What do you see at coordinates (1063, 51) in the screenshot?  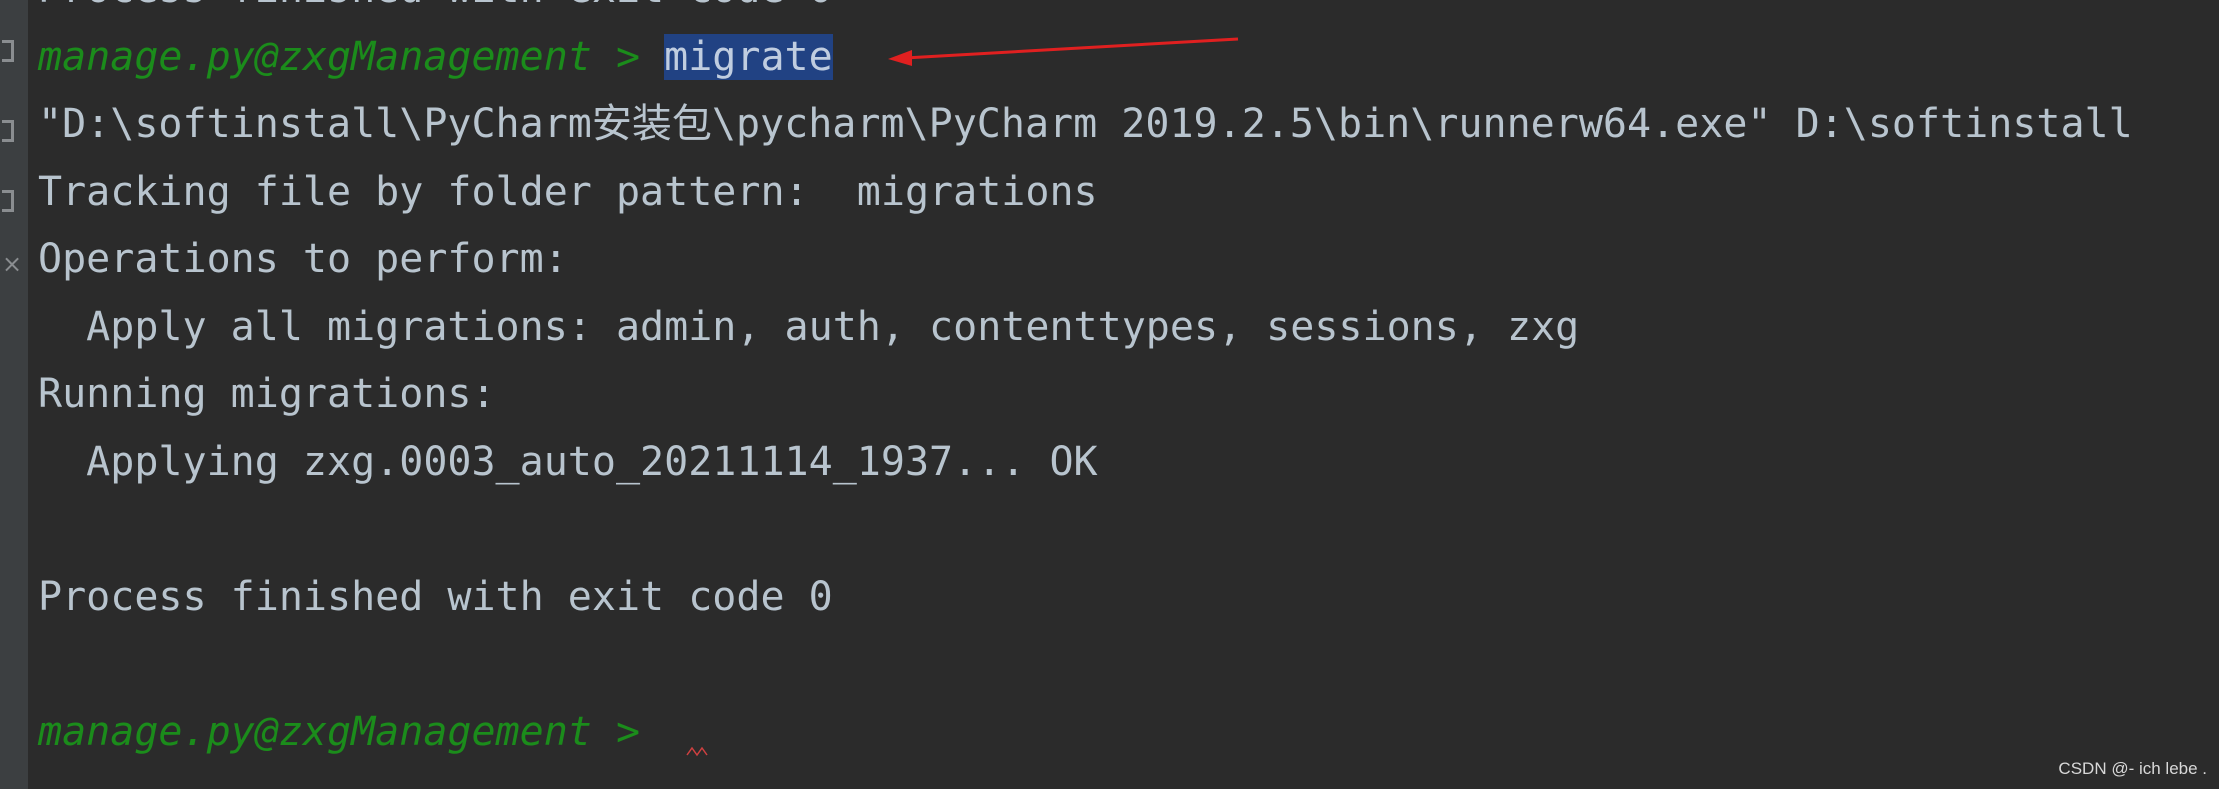 I see `annotation-arrow` at bounding box center [1063, 51].